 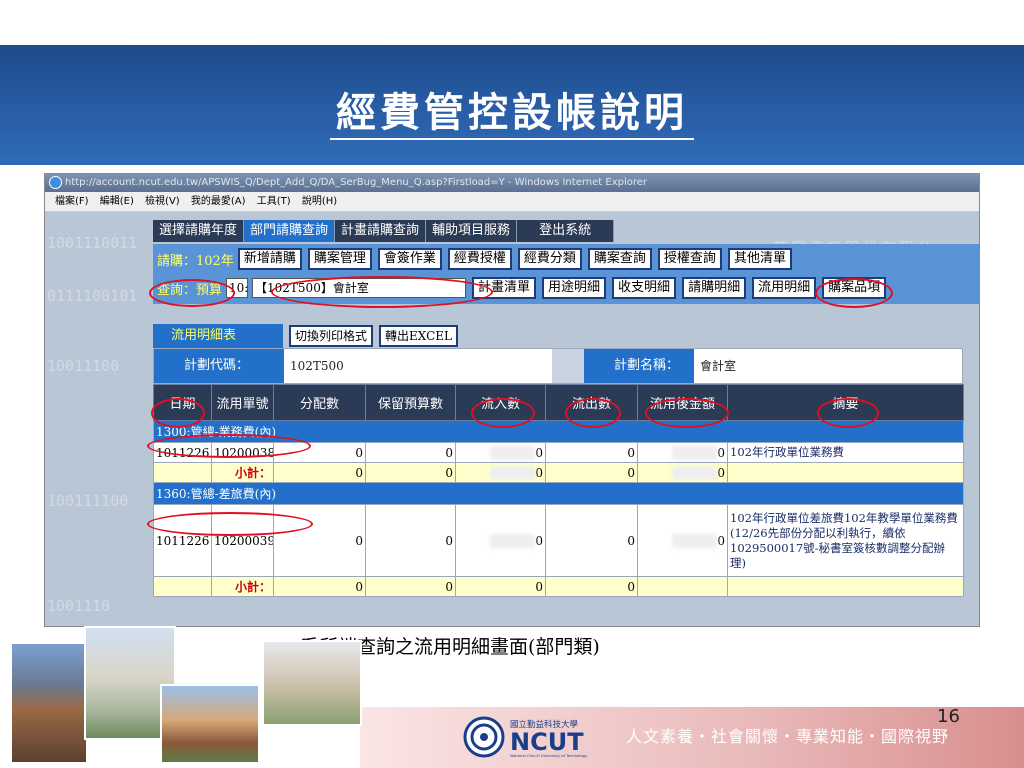 I want to click on plan-code-label: 計劃代碼：, so click(x=219, y=366).